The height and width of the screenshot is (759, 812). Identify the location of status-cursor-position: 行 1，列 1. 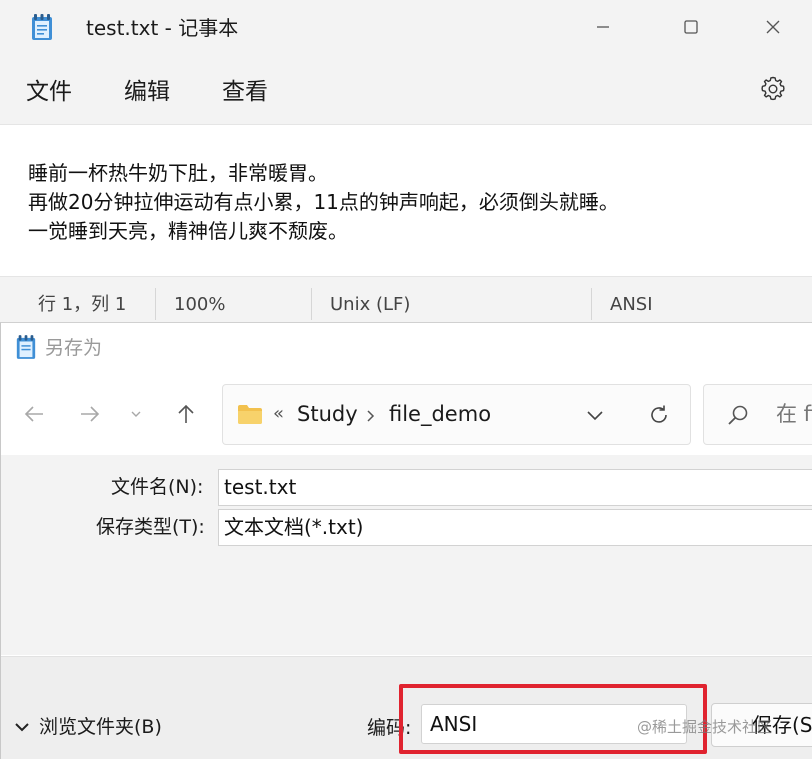
(82, 304).